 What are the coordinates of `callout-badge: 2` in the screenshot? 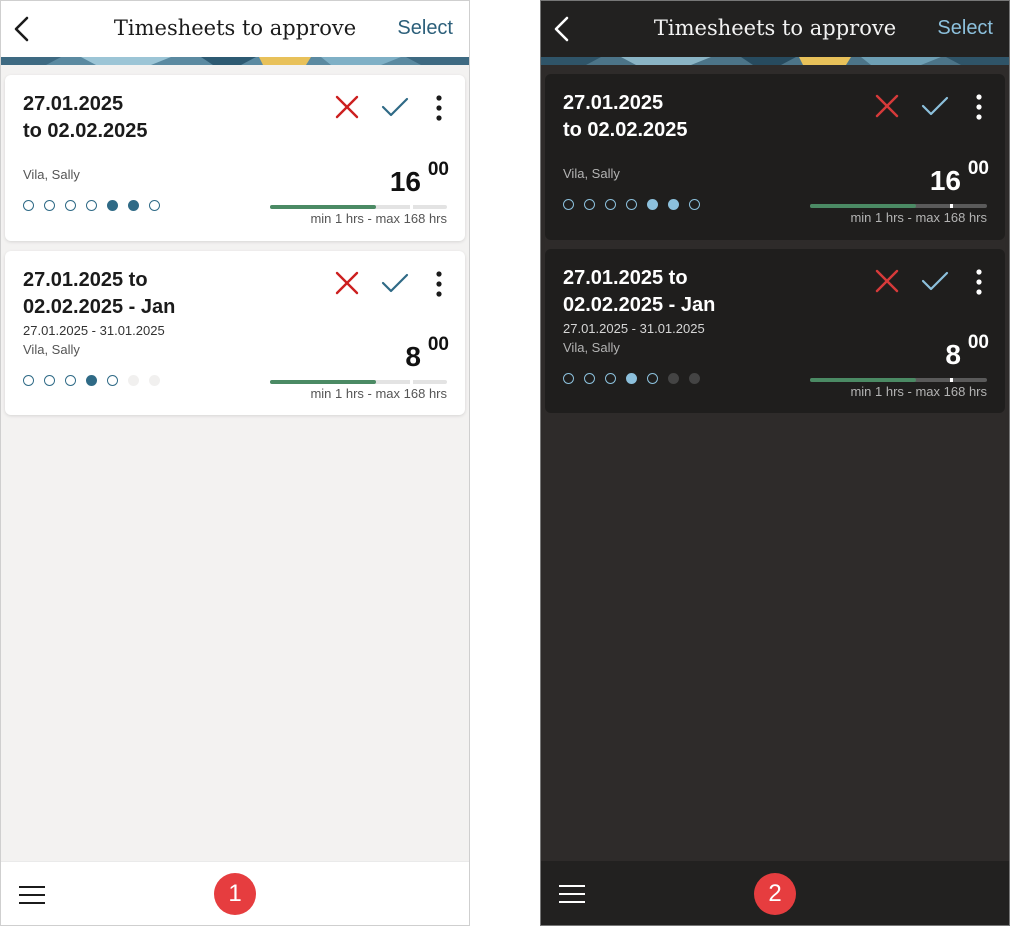 It's located at (775, 894).